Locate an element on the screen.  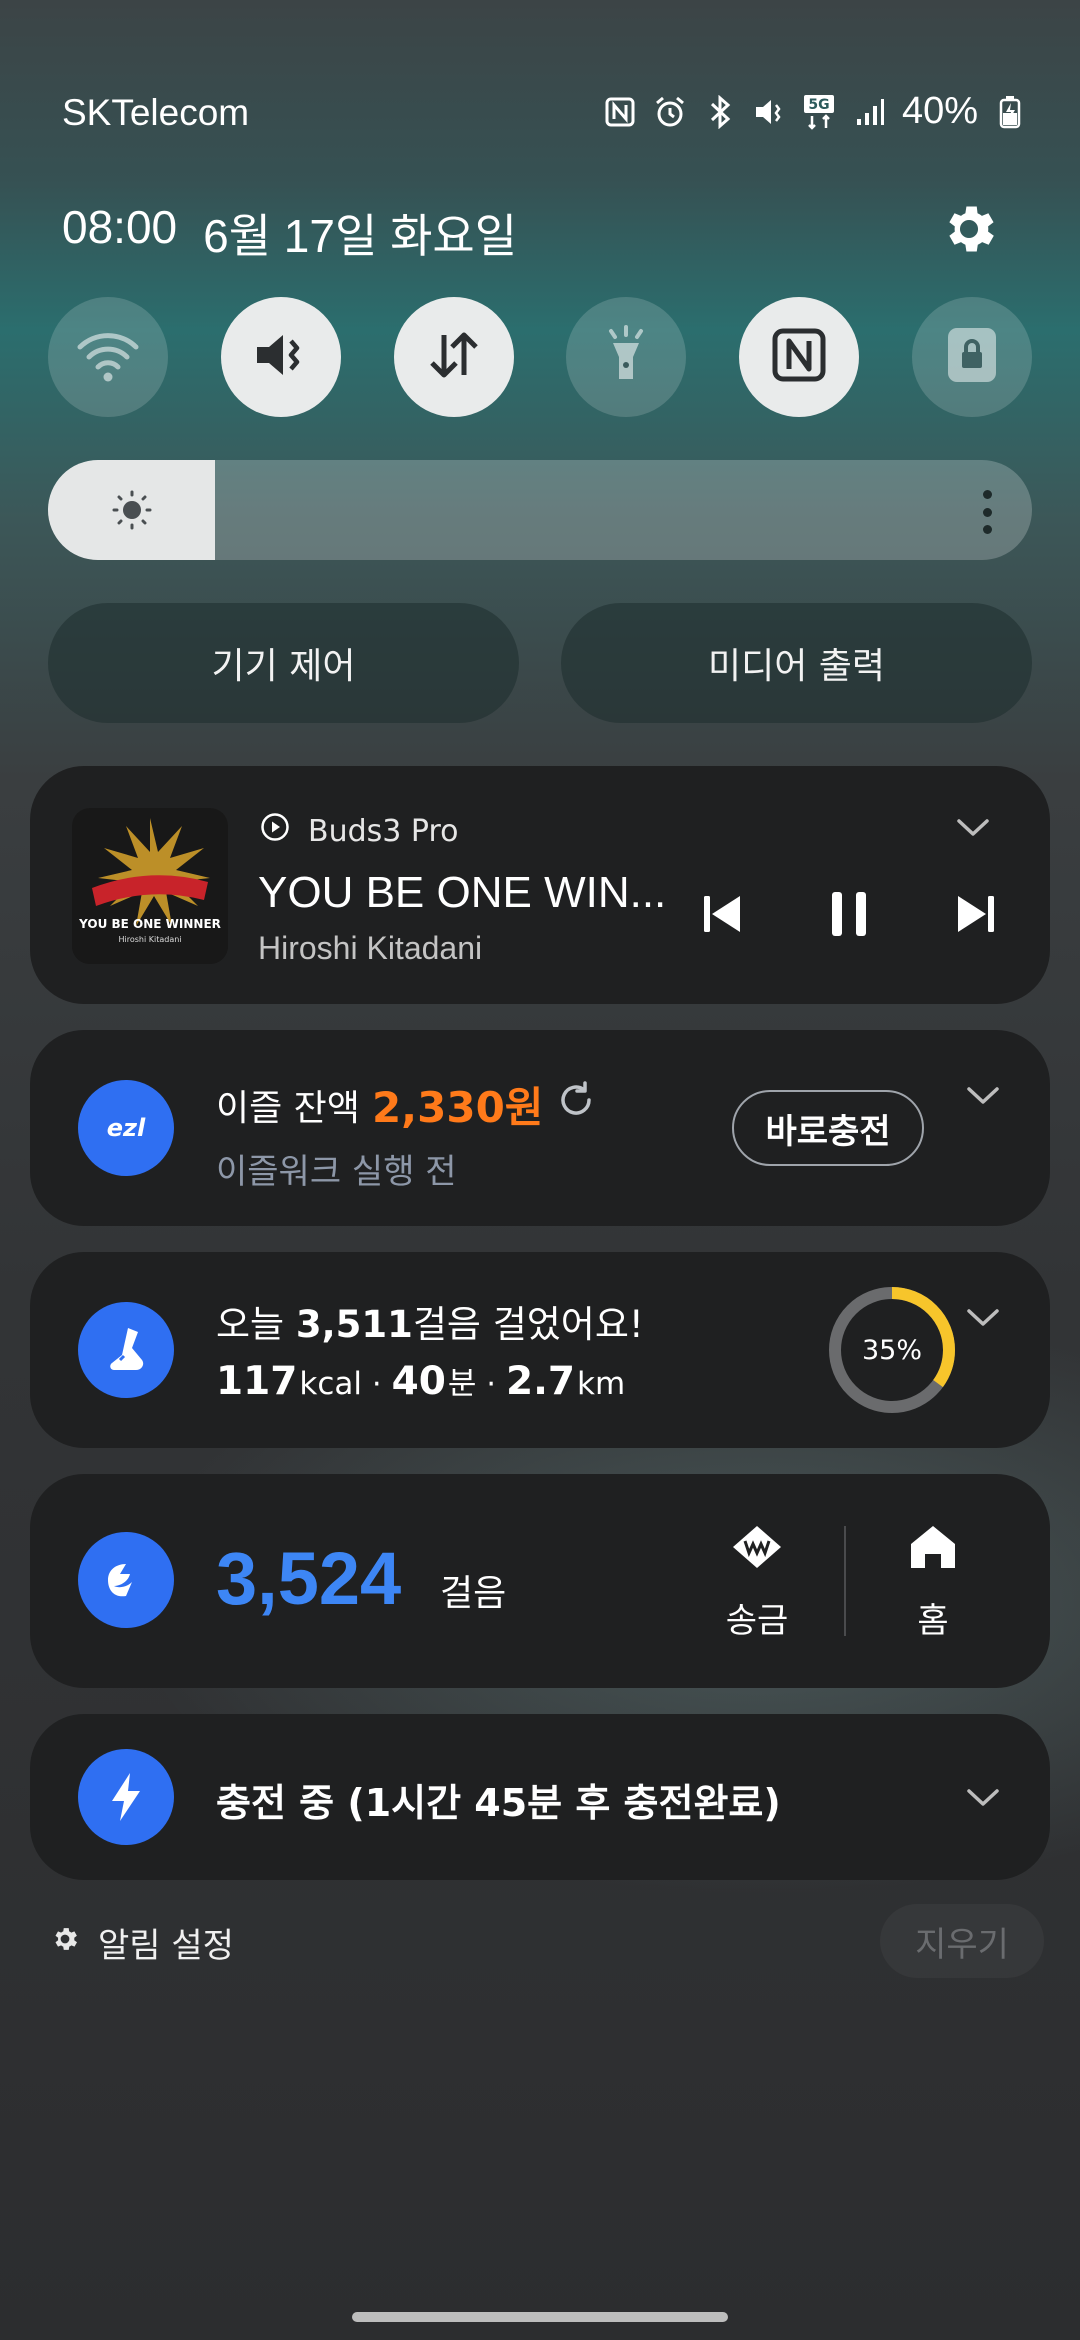
steps-headline: 오늘 3,511걸음 걸었어요! is located at coordinates (430, 1321).